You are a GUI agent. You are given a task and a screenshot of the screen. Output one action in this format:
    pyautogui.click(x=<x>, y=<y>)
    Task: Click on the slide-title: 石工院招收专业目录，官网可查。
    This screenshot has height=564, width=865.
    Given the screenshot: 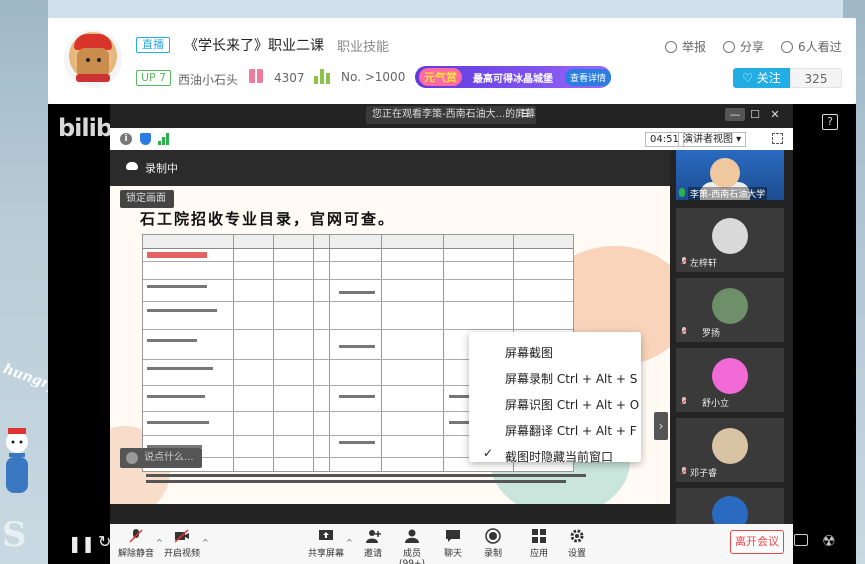 What is the action you would take?
    pyautogui.click(x=268, y=219)
    